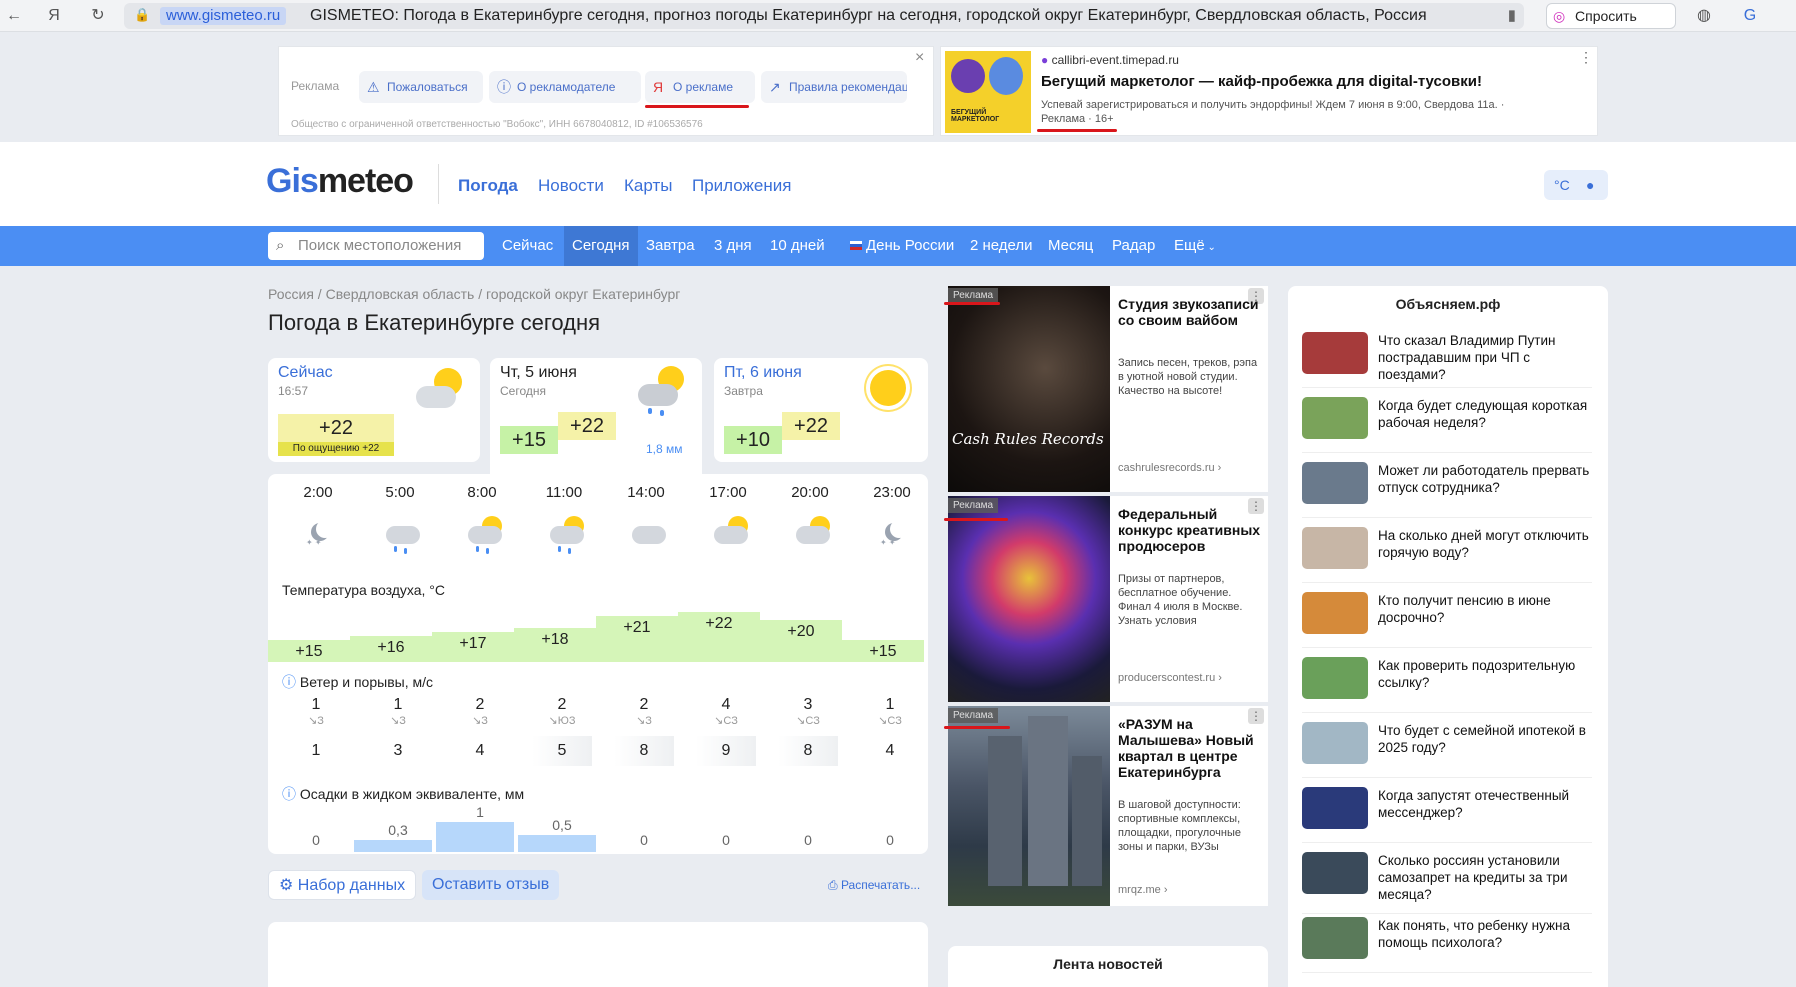  Describe the element at coordinates (404, 534) in the screenshot. I see `cloud-rain-icon` at that location.